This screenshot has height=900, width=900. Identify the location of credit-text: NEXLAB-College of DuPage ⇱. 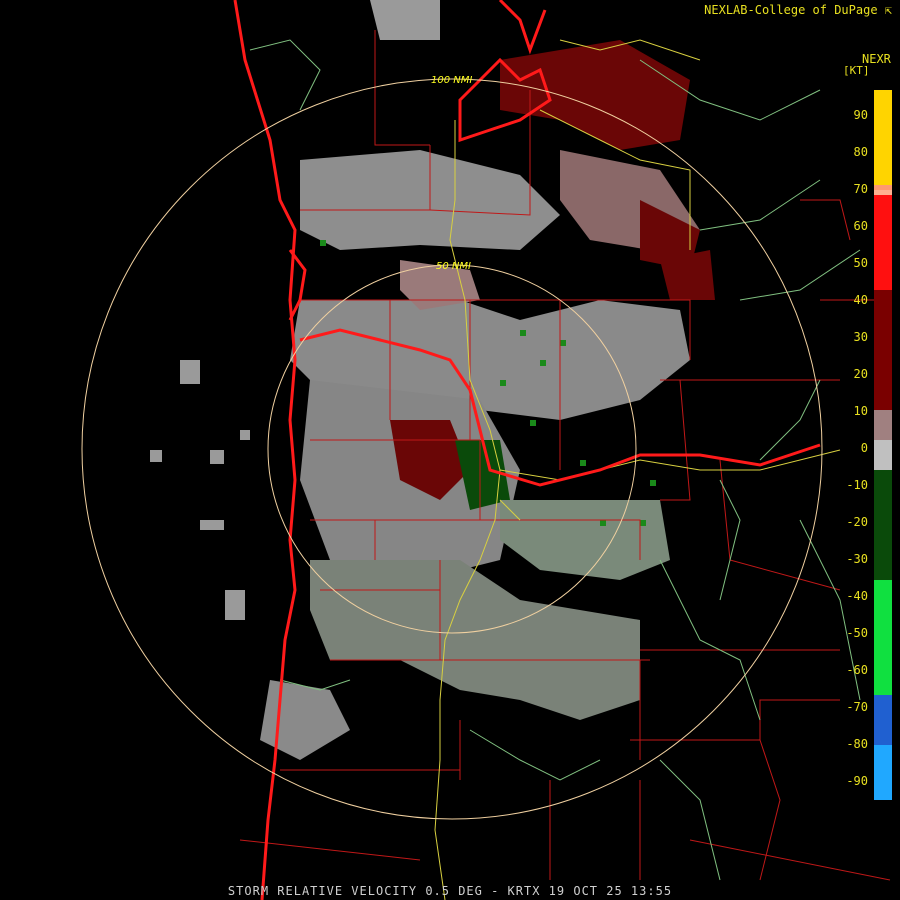
(798, 10).